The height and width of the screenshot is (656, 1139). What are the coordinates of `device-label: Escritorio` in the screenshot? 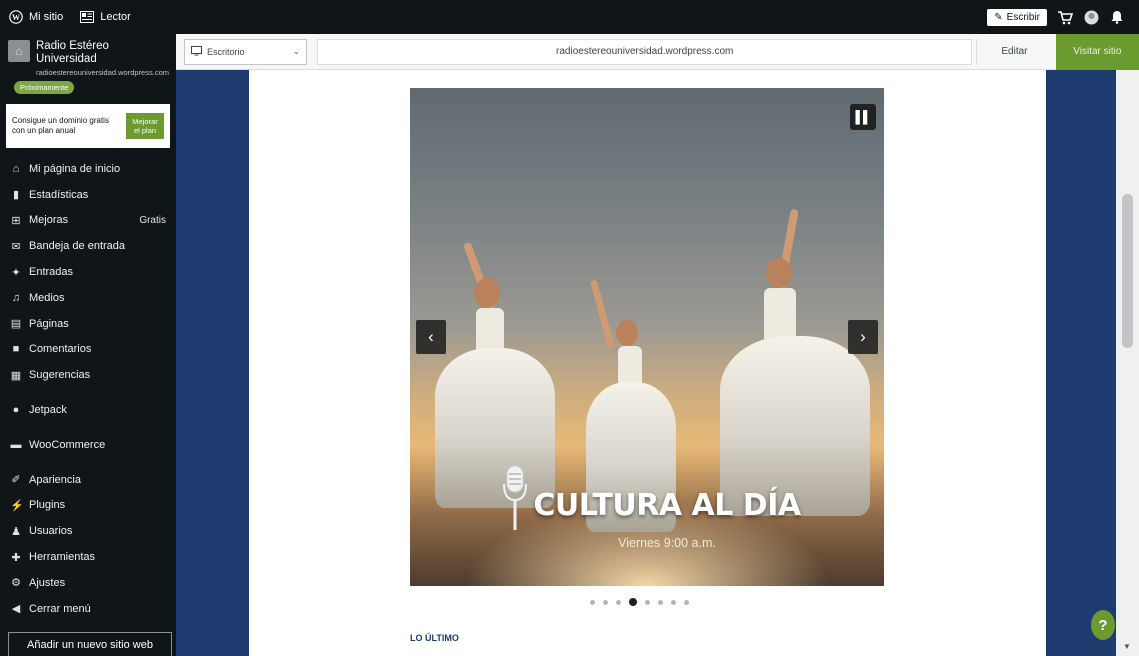 It's located at (226, 51).